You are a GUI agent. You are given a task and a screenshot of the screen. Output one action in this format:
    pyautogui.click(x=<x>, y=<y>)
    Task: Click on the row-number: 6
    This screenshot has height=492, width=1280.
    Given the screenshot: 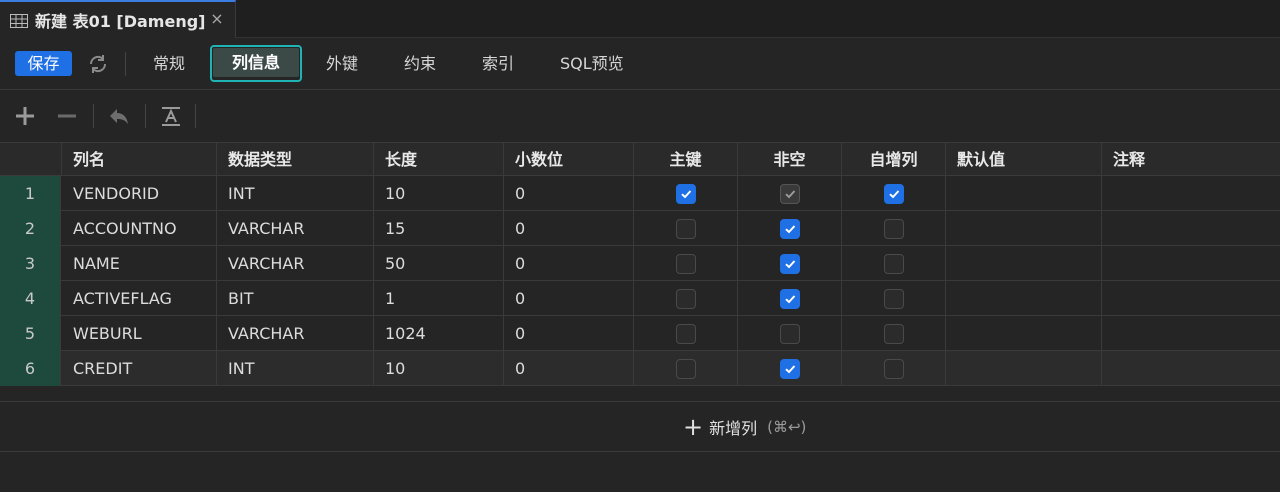 What is the action you would take?
    pyautogui.click(x=30, y=368)
    